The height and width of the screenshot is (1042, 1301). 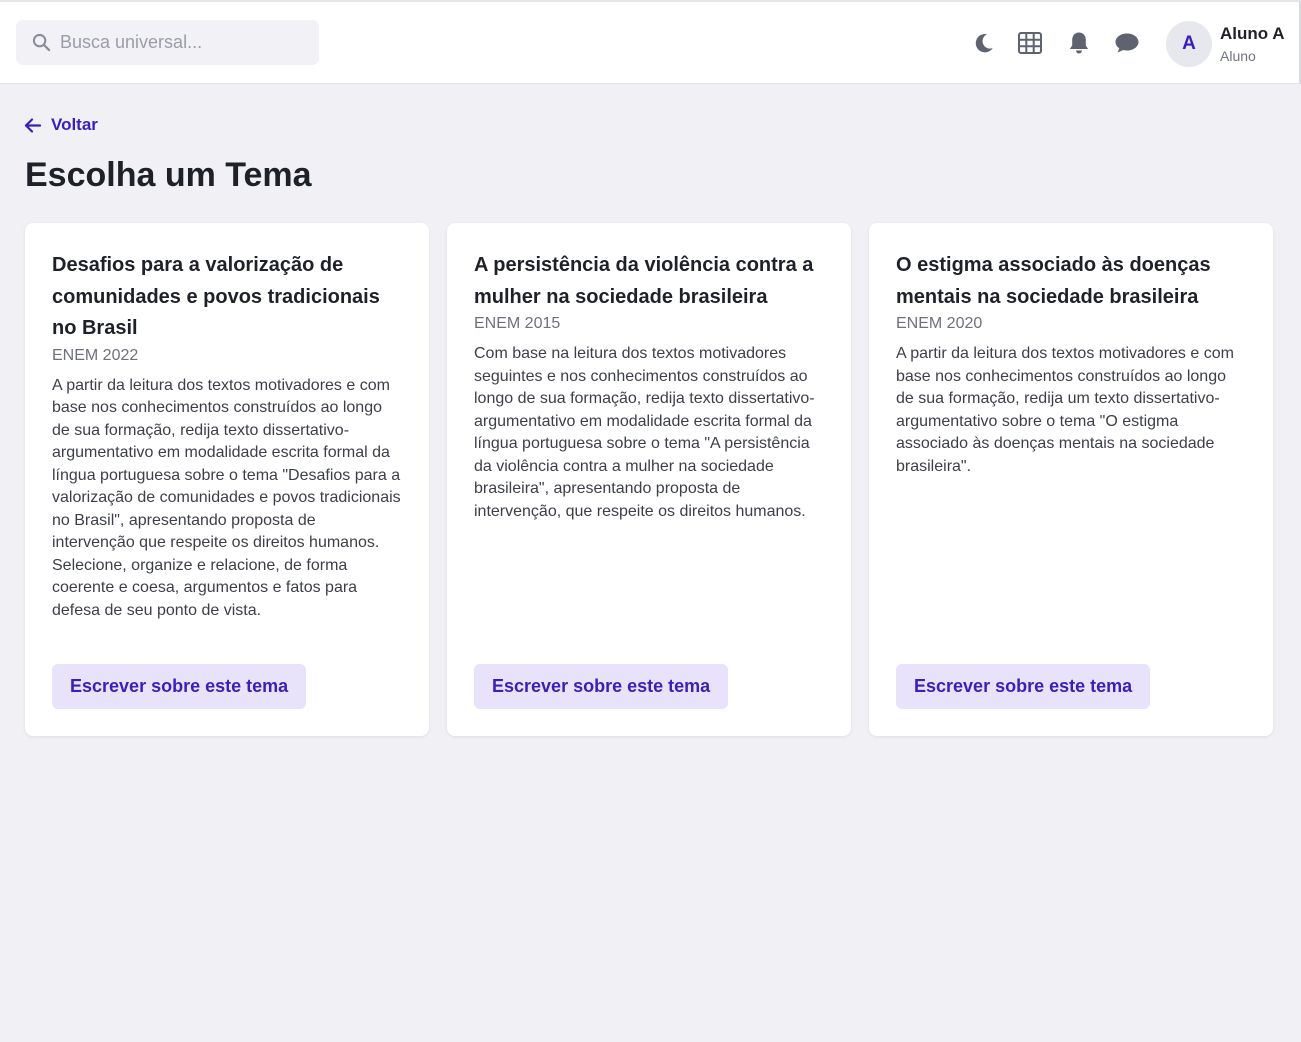 What do you see at coordinates (517, 323) in the screenshot?
I see `theme-exam: ENEM 2015` at bounding box center [517, 323].